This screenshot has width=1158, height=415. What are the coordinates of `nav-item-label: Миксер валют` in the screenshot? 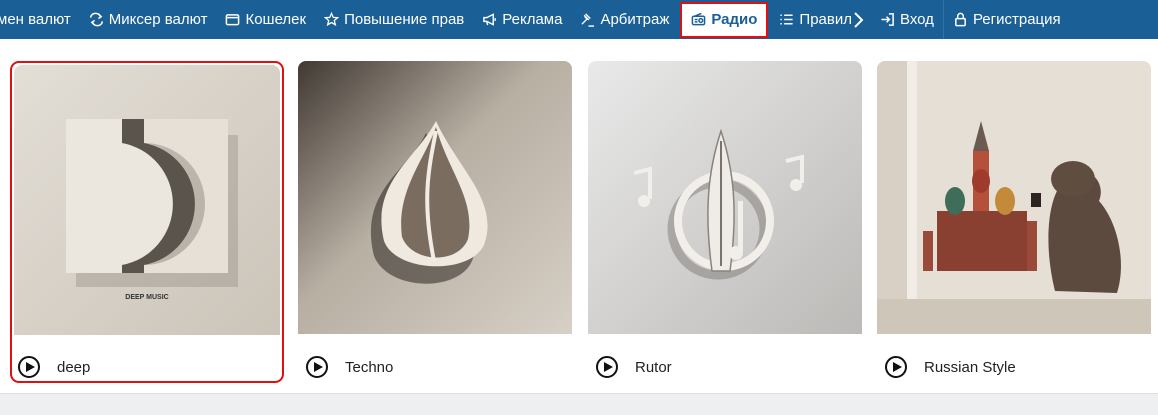 It's located at (158, 19).